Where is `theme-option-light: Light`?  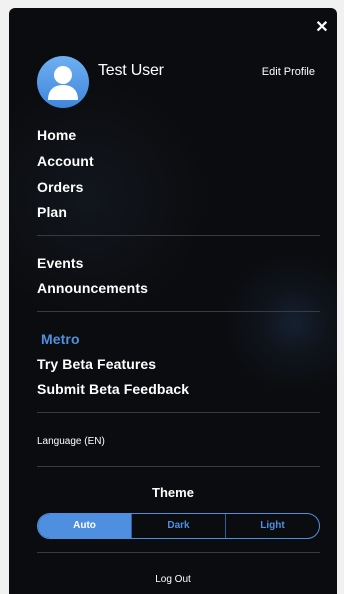 theme-option-light: Light is located at coordinates (272, 526).